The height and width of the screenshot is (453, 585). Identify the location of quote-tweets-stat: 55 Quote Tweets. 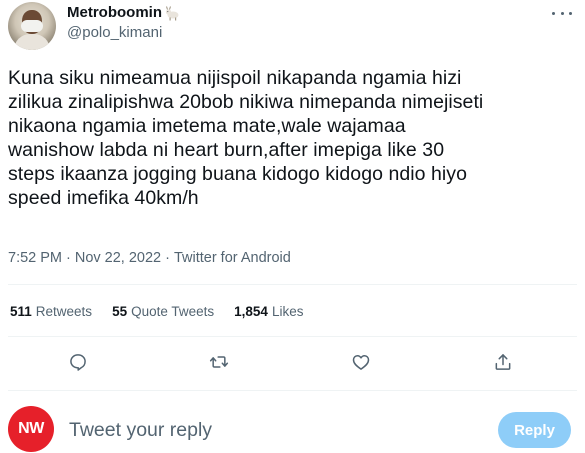
(163, 311).